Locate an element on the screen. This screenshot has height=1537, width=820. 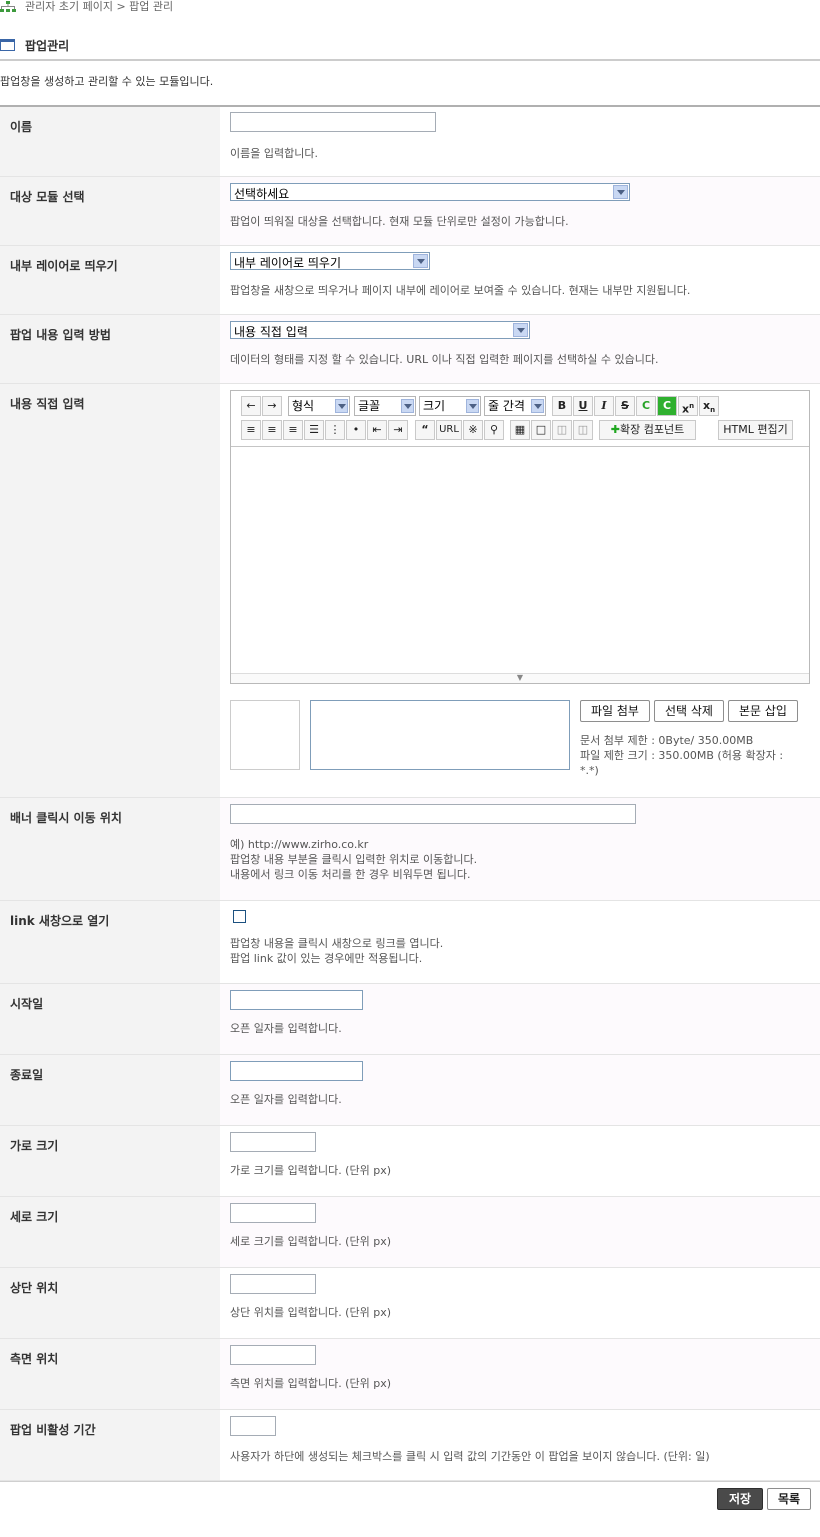
height-label: 세로 크기 is located at coordinates (34, 1217).